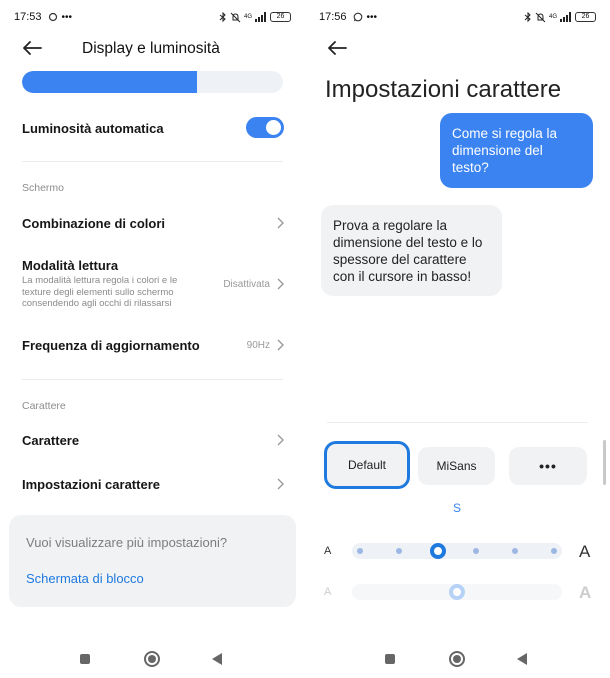  Describe the element at coordinates (152, 17) in the screenshot. I see `status-bar: 17:53 ••• 4G 26` at that location.